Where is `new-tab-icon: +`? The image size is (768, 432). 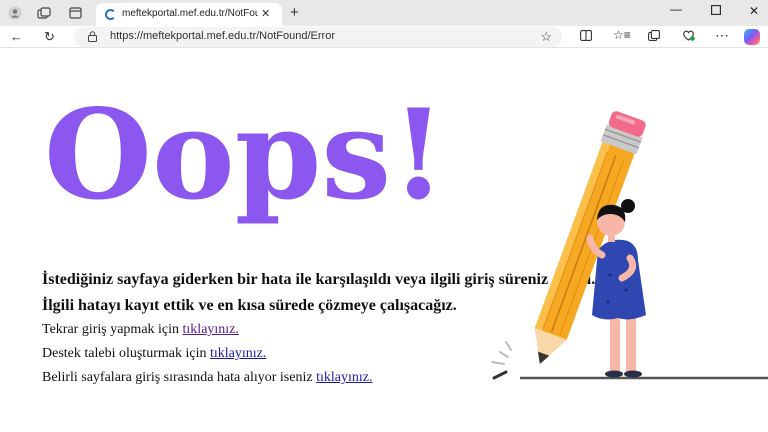 new-tab-icon: + is located at coordinates (294, 12).